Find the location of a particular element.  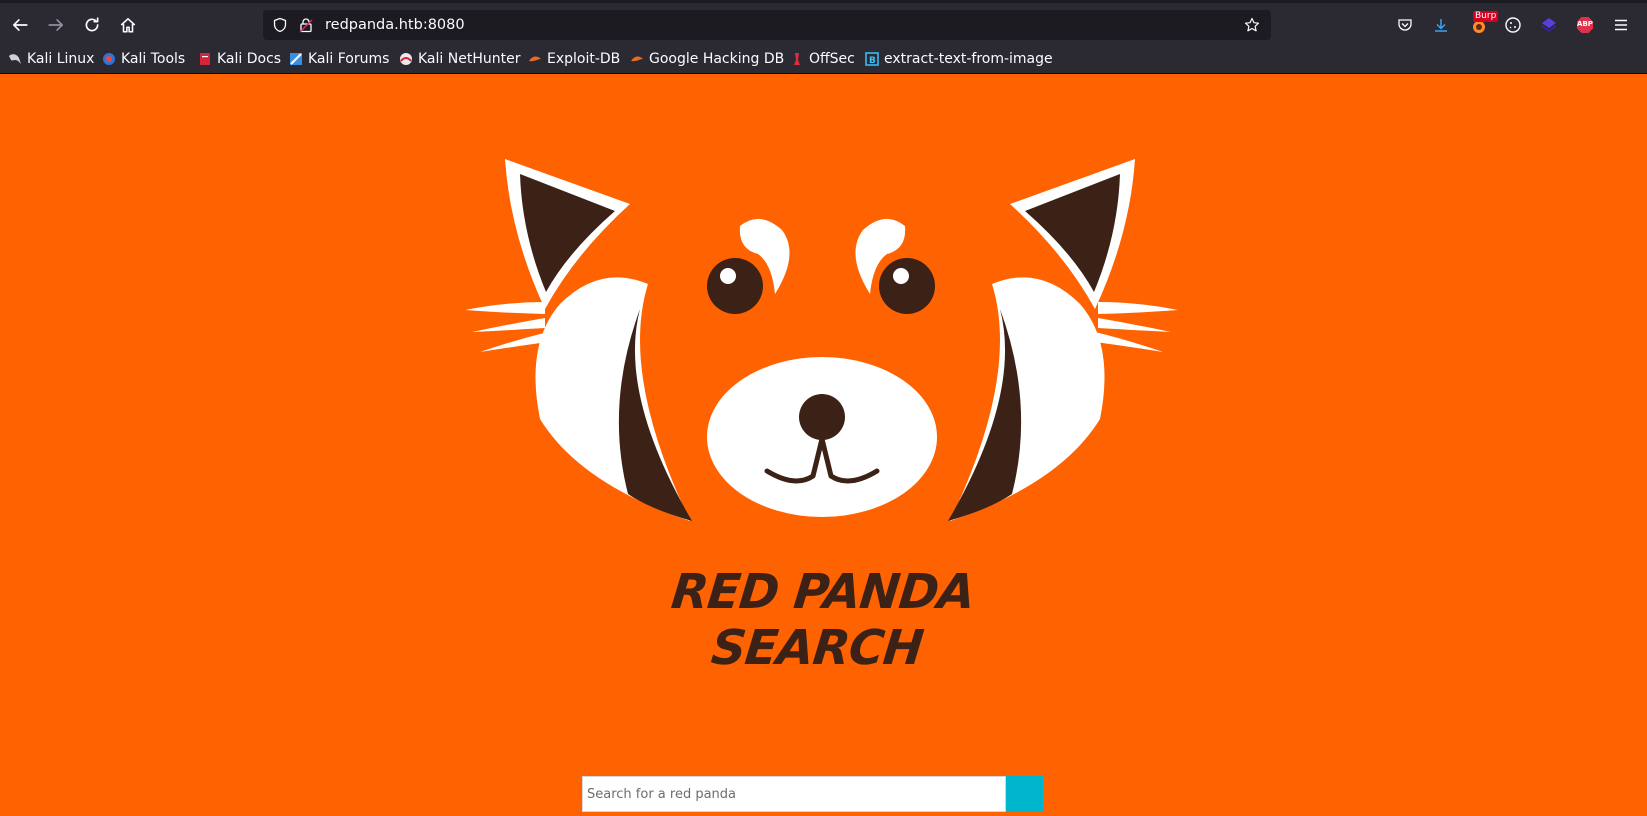

forward-button is located at coordinates (56, 25).